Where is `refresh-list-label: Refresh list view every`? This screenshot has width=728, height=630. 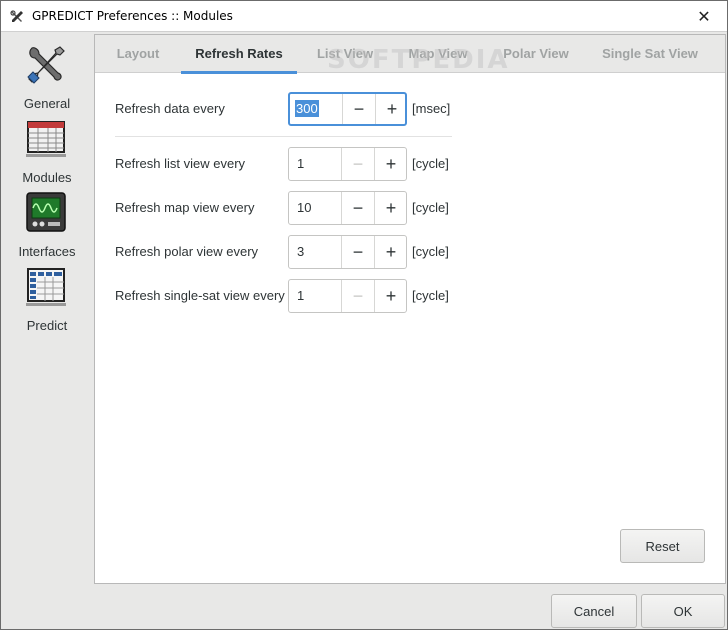 refresh-list-label: Refresh list view every is located at coordinates (180, 163).